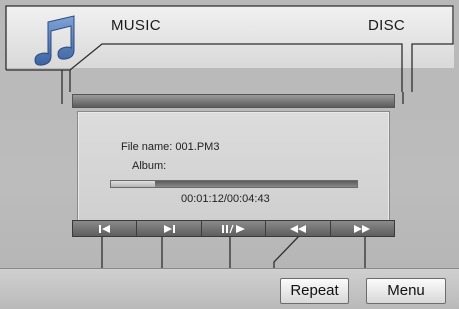  What do you see at coordinates (136, 25) in the screenshot?
I see `music-title: MUSIC` at bounding box center [136, 25].